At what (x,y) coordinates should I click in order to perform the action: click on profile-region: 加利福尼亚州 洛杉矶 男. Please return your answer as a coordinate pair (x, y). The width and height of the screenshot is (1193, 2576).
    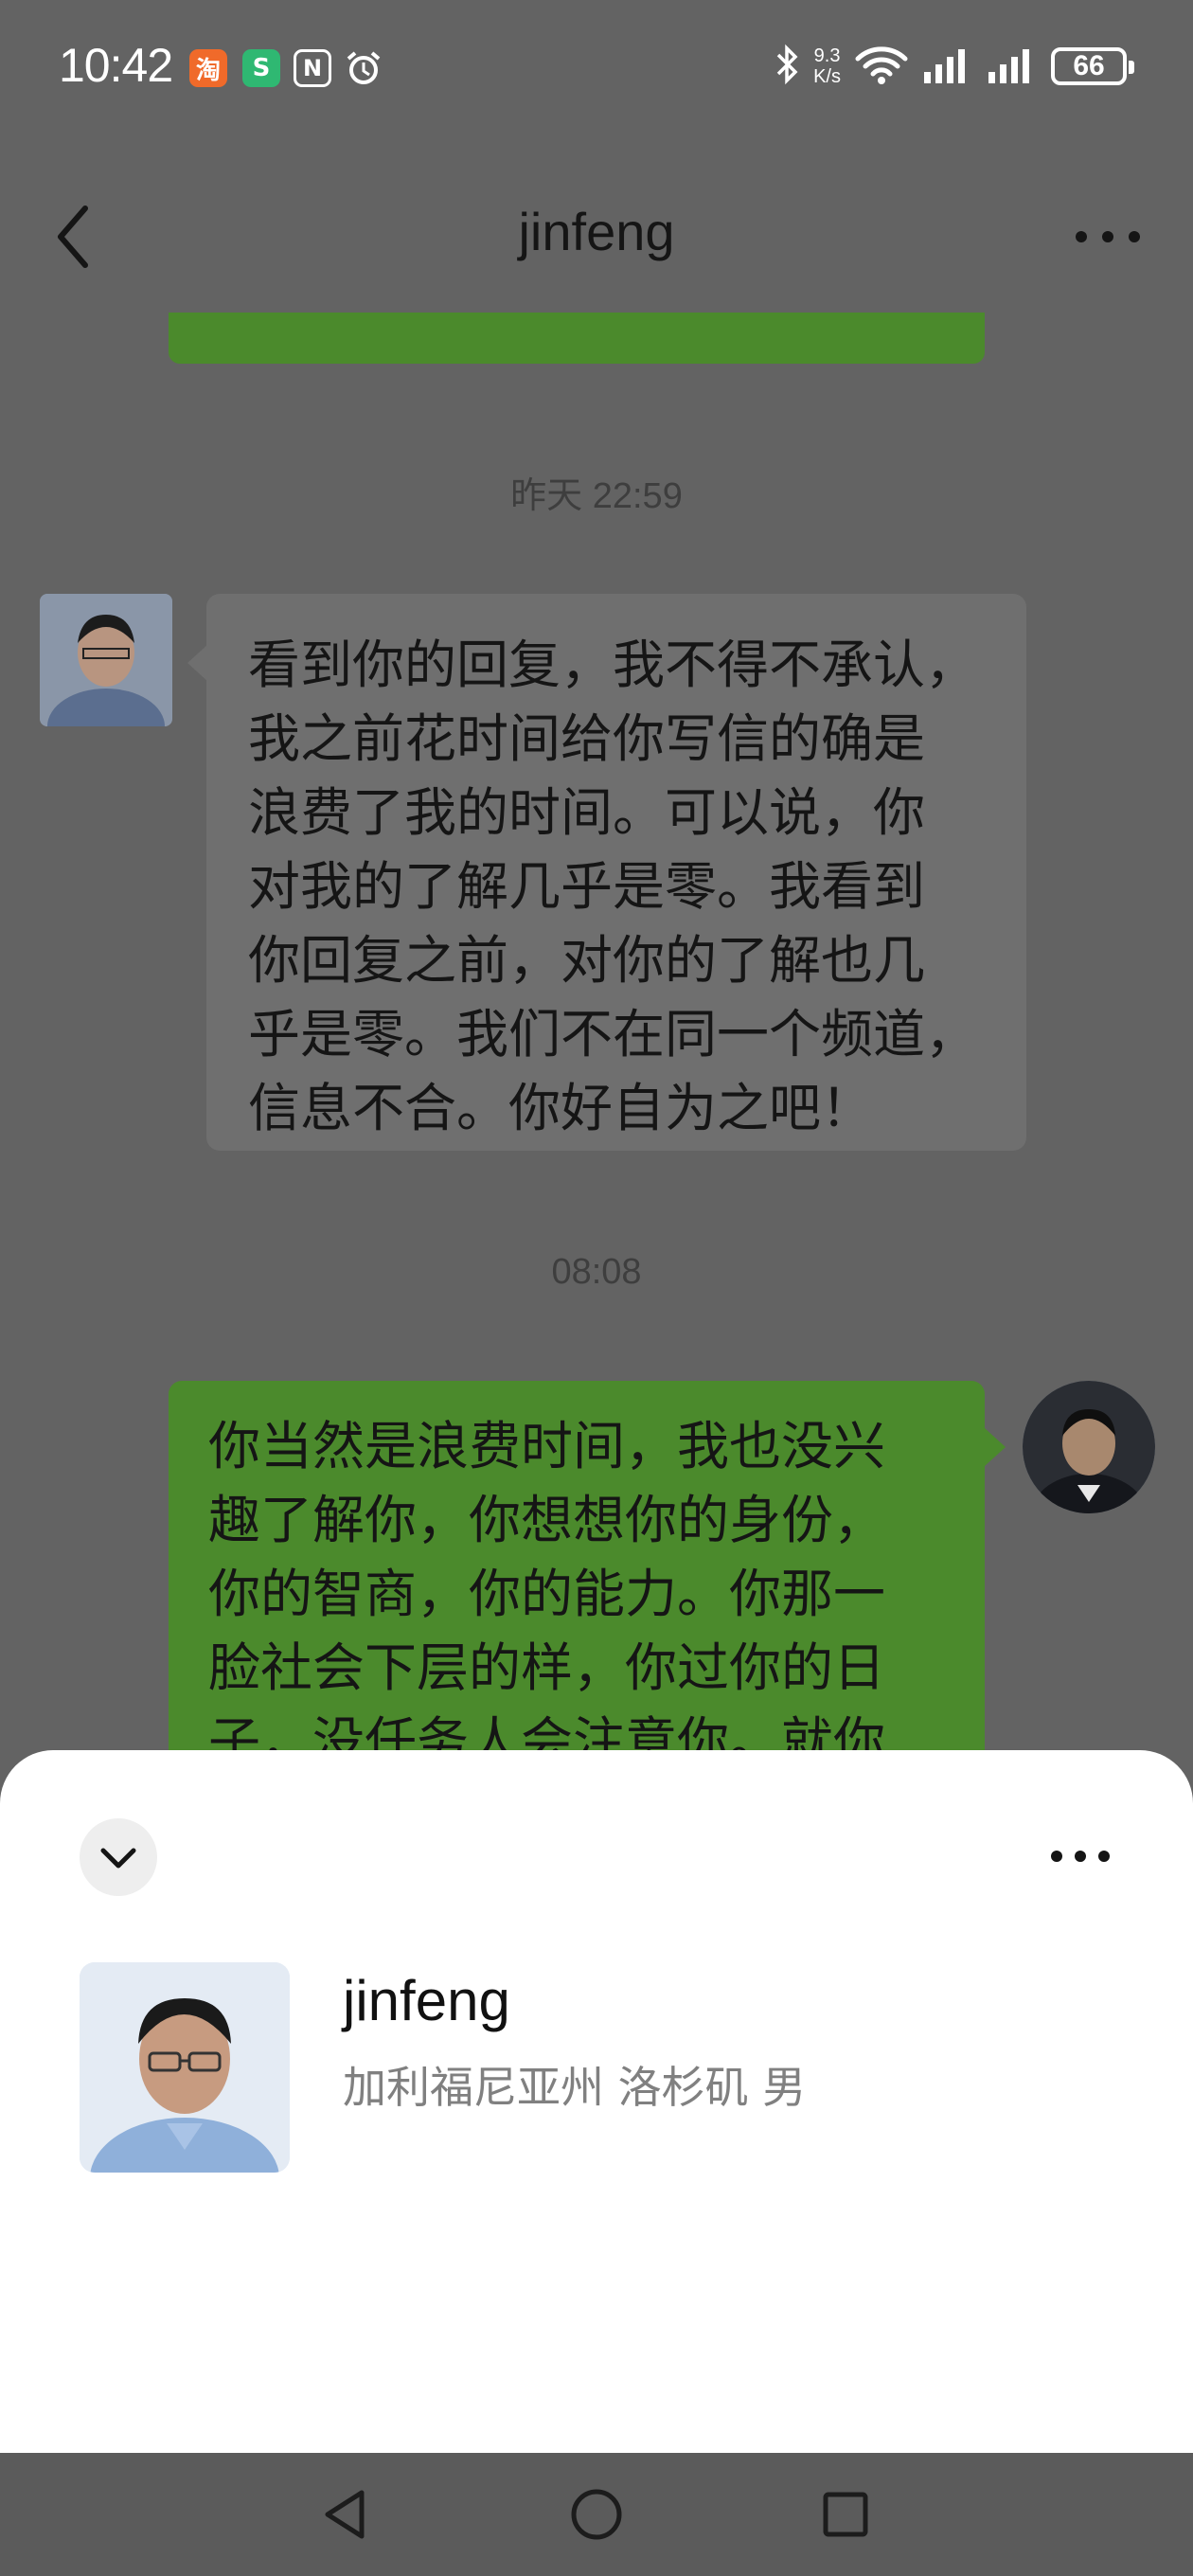
    Looking at the image, I should click on (575, 2087).